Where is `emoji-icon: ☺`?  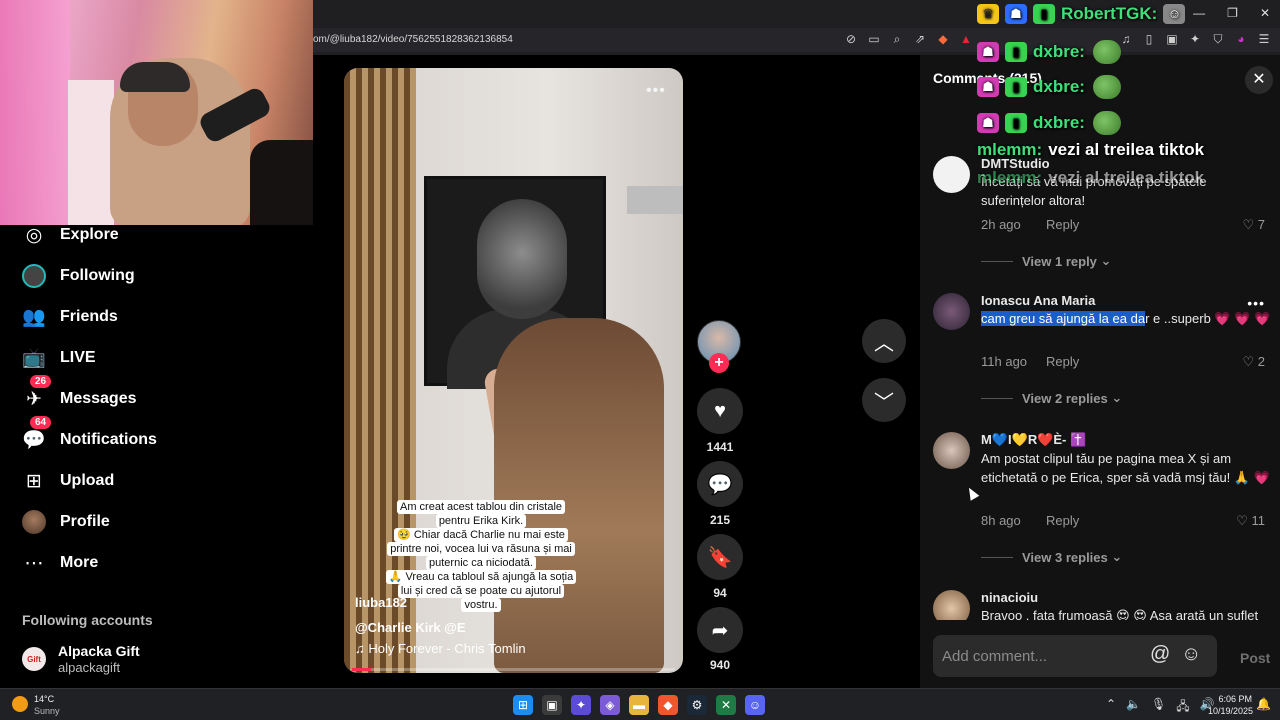 emoji-icon: ☺ is located at coordinates (1191, 654).